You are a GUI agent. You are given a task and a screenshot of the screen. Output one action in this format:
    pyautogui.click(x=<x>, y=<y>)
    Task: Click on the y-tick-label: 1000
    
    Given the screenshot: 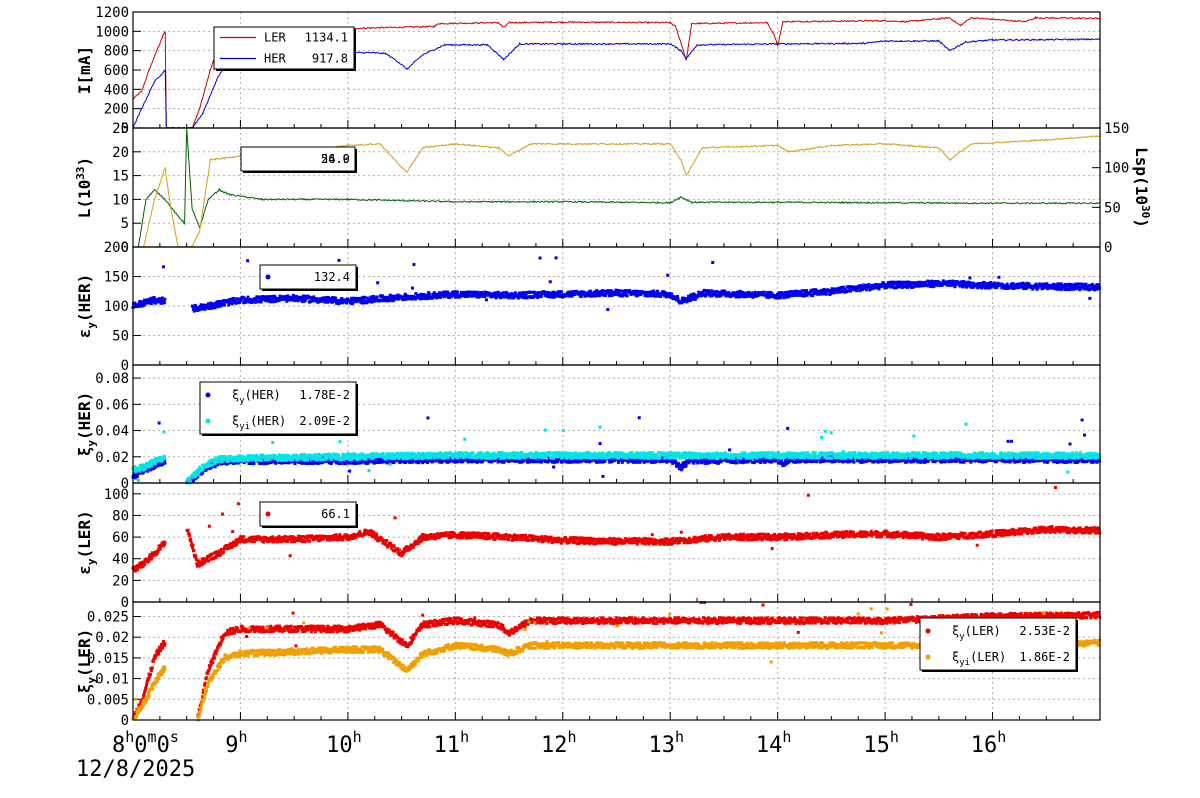 What is the action you would take?
    pyautogui.click(x=112, y=32)
    